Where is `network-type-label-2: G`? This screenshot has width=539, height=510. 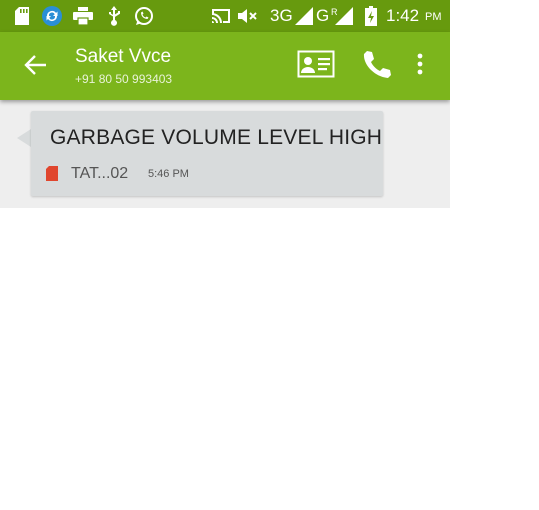 network-type-label-2: G is located at coordinates (323, 15).